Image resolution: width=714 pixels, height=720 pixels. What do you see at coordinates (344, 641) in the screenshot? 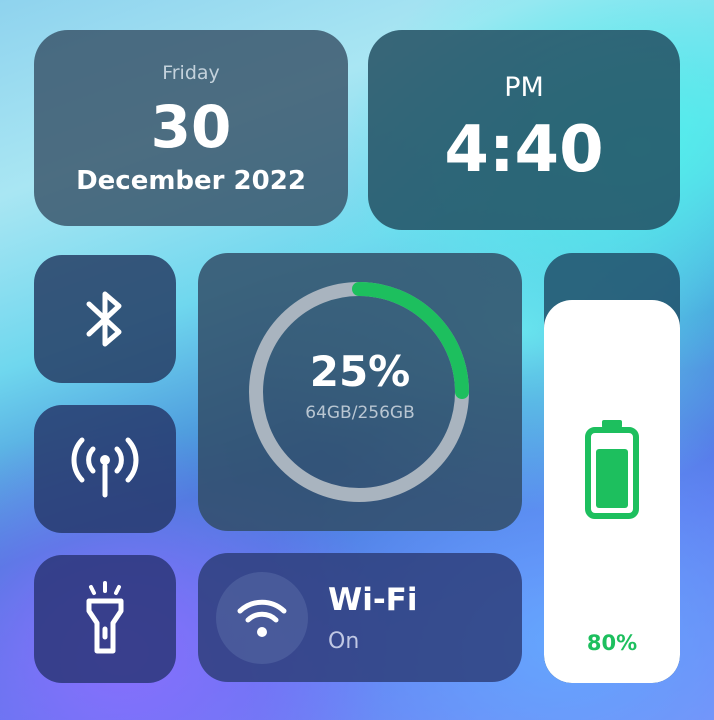
I see `wifi-status: On` at bounding box center [344, 641].